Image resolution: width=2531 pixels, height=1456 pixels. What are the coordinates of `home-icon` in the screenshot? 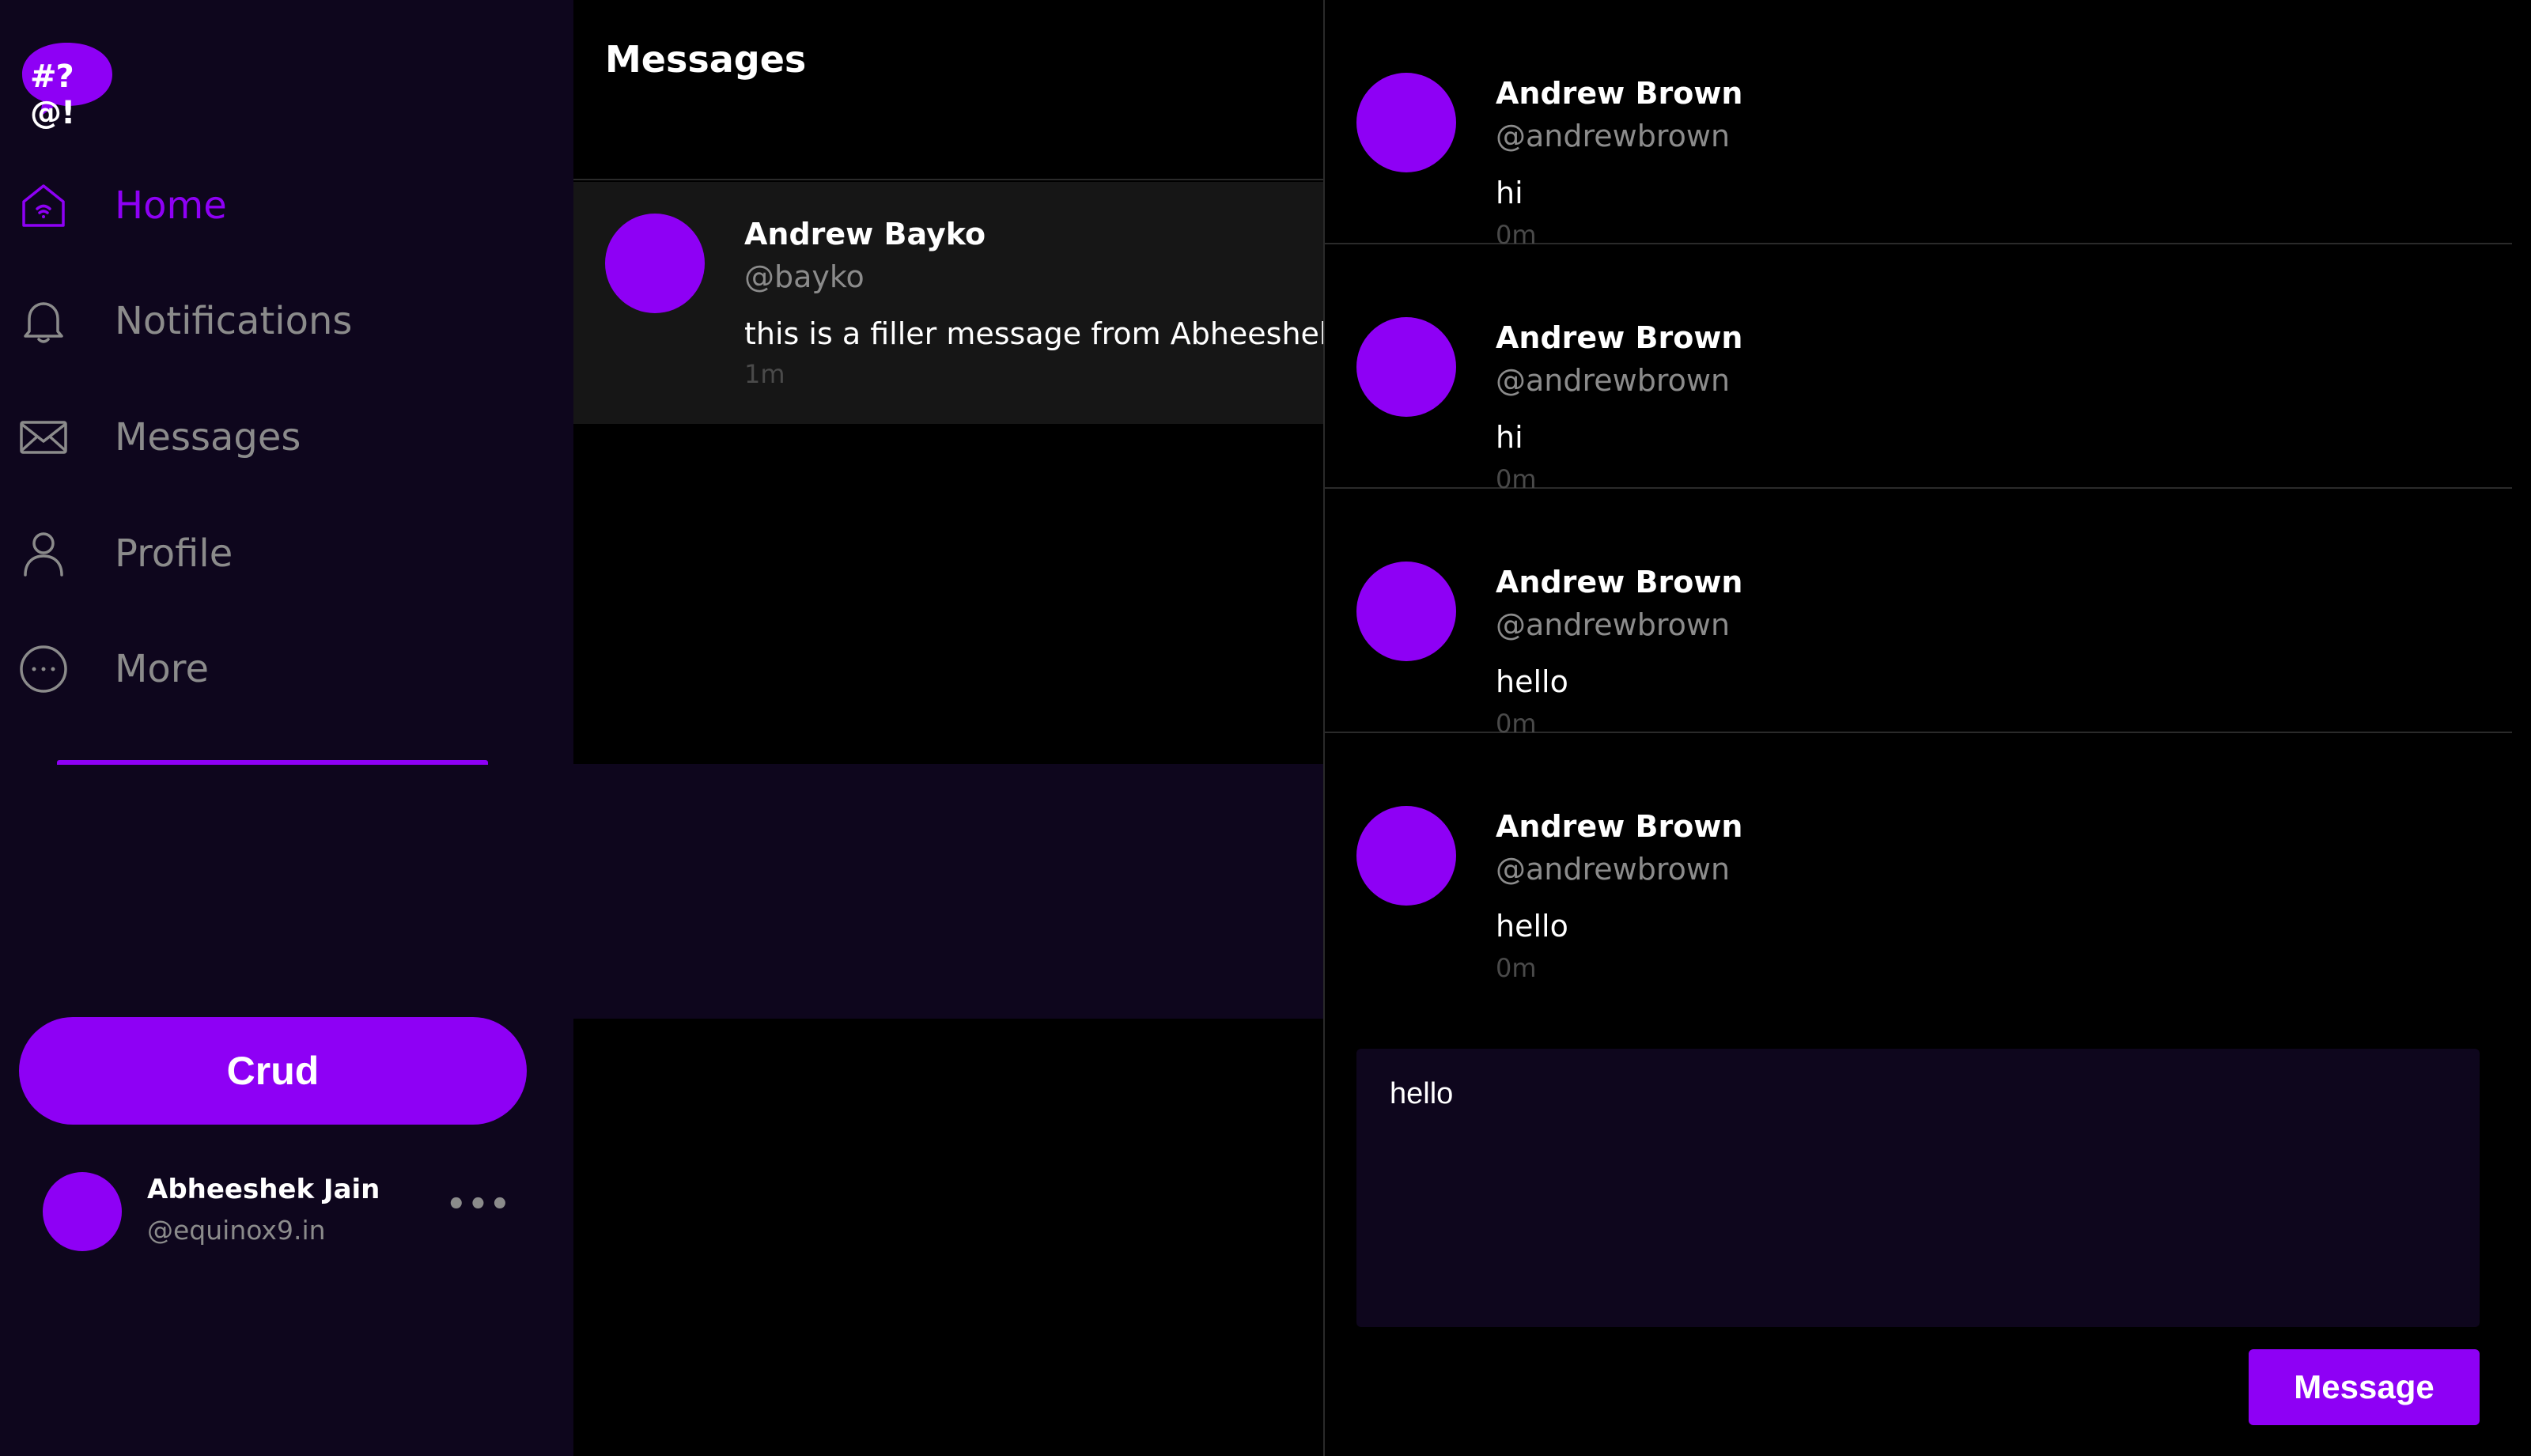 It's located at (44, 205).